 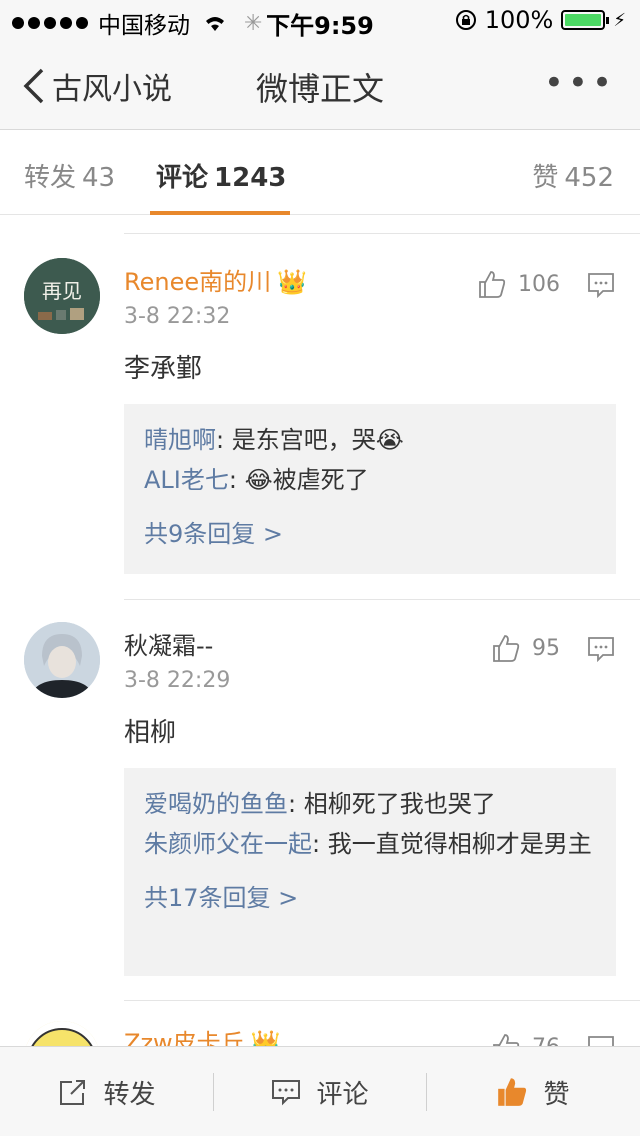 I want to click on repost-icon, so click(x=73, y=1092).